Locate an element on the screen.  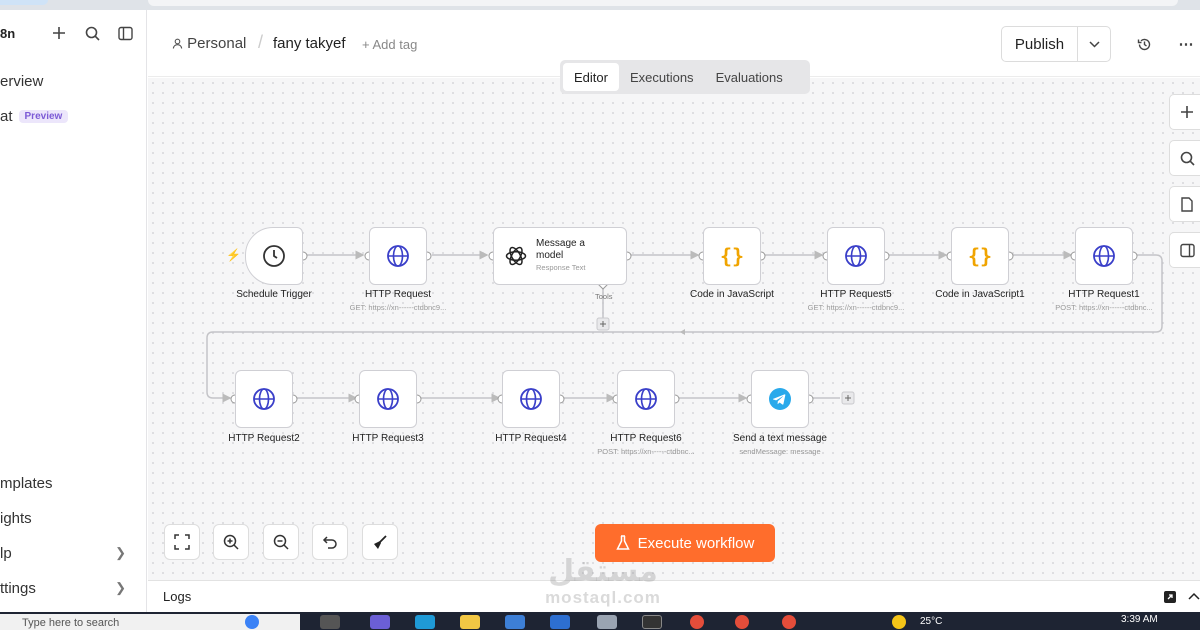
node-http-request6 is located at coordinates (646, 399).